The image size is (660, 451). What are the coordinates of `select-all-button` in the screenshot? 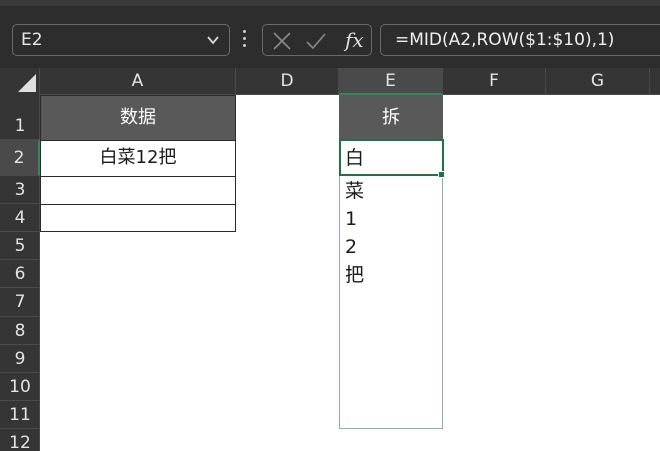 It's located at (20, 81).